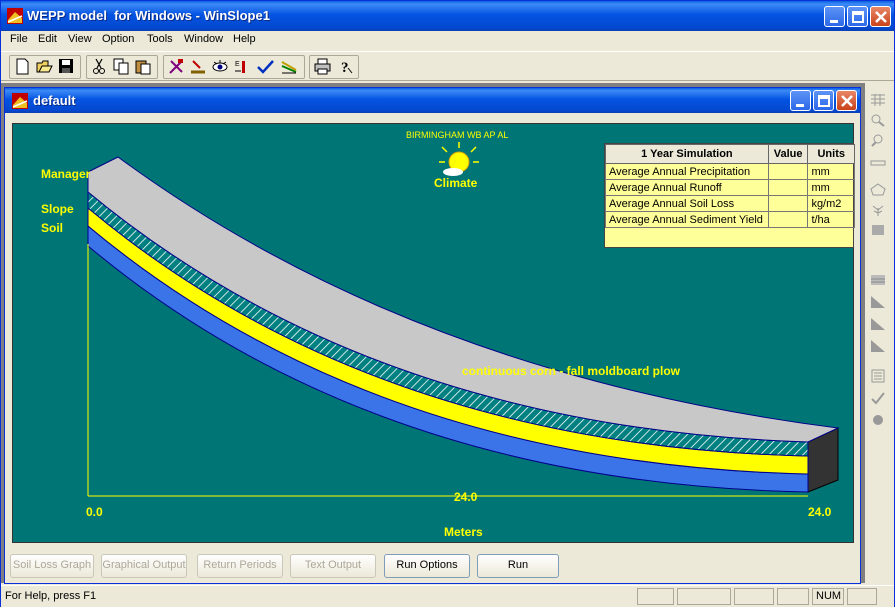 This screenshot has height=607, width=895. I want to click on table-row: Average Annual Soil Loss kg/m2, so click(730, 203).